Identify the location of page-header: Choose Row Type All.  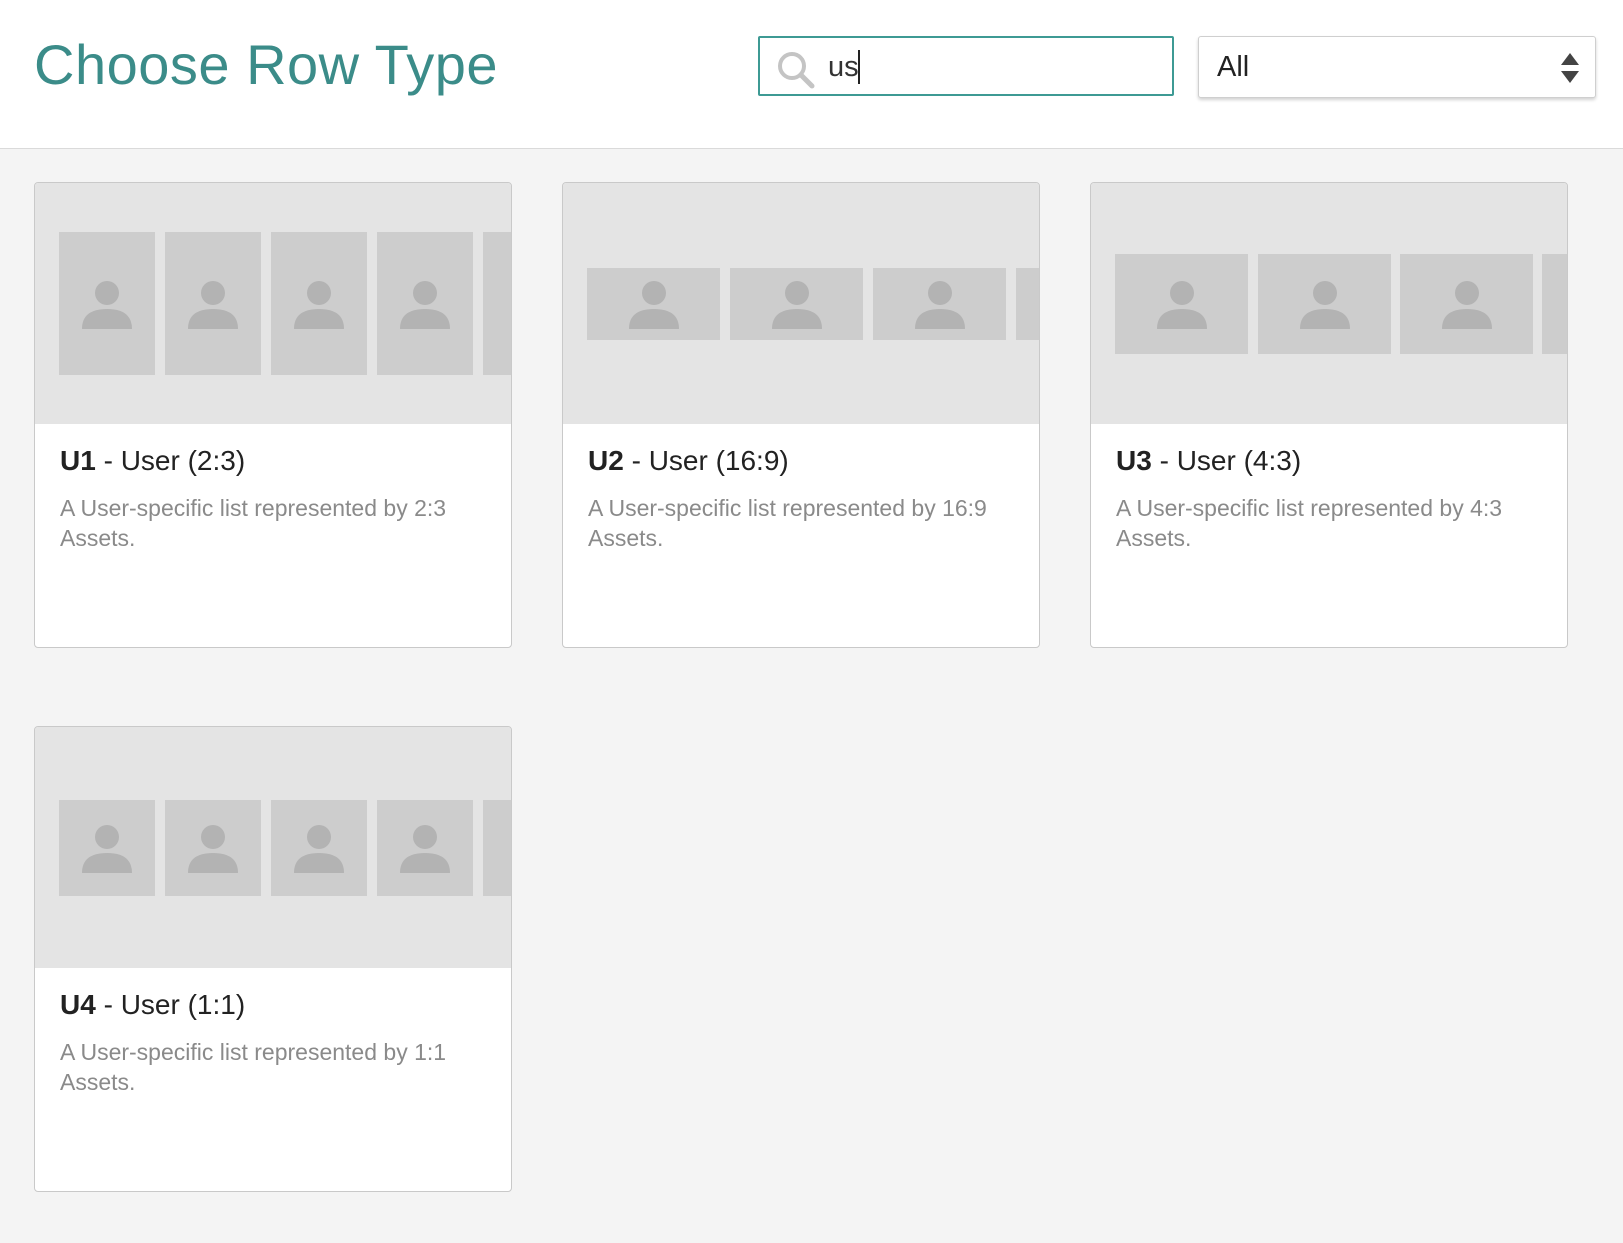
(811, 74).